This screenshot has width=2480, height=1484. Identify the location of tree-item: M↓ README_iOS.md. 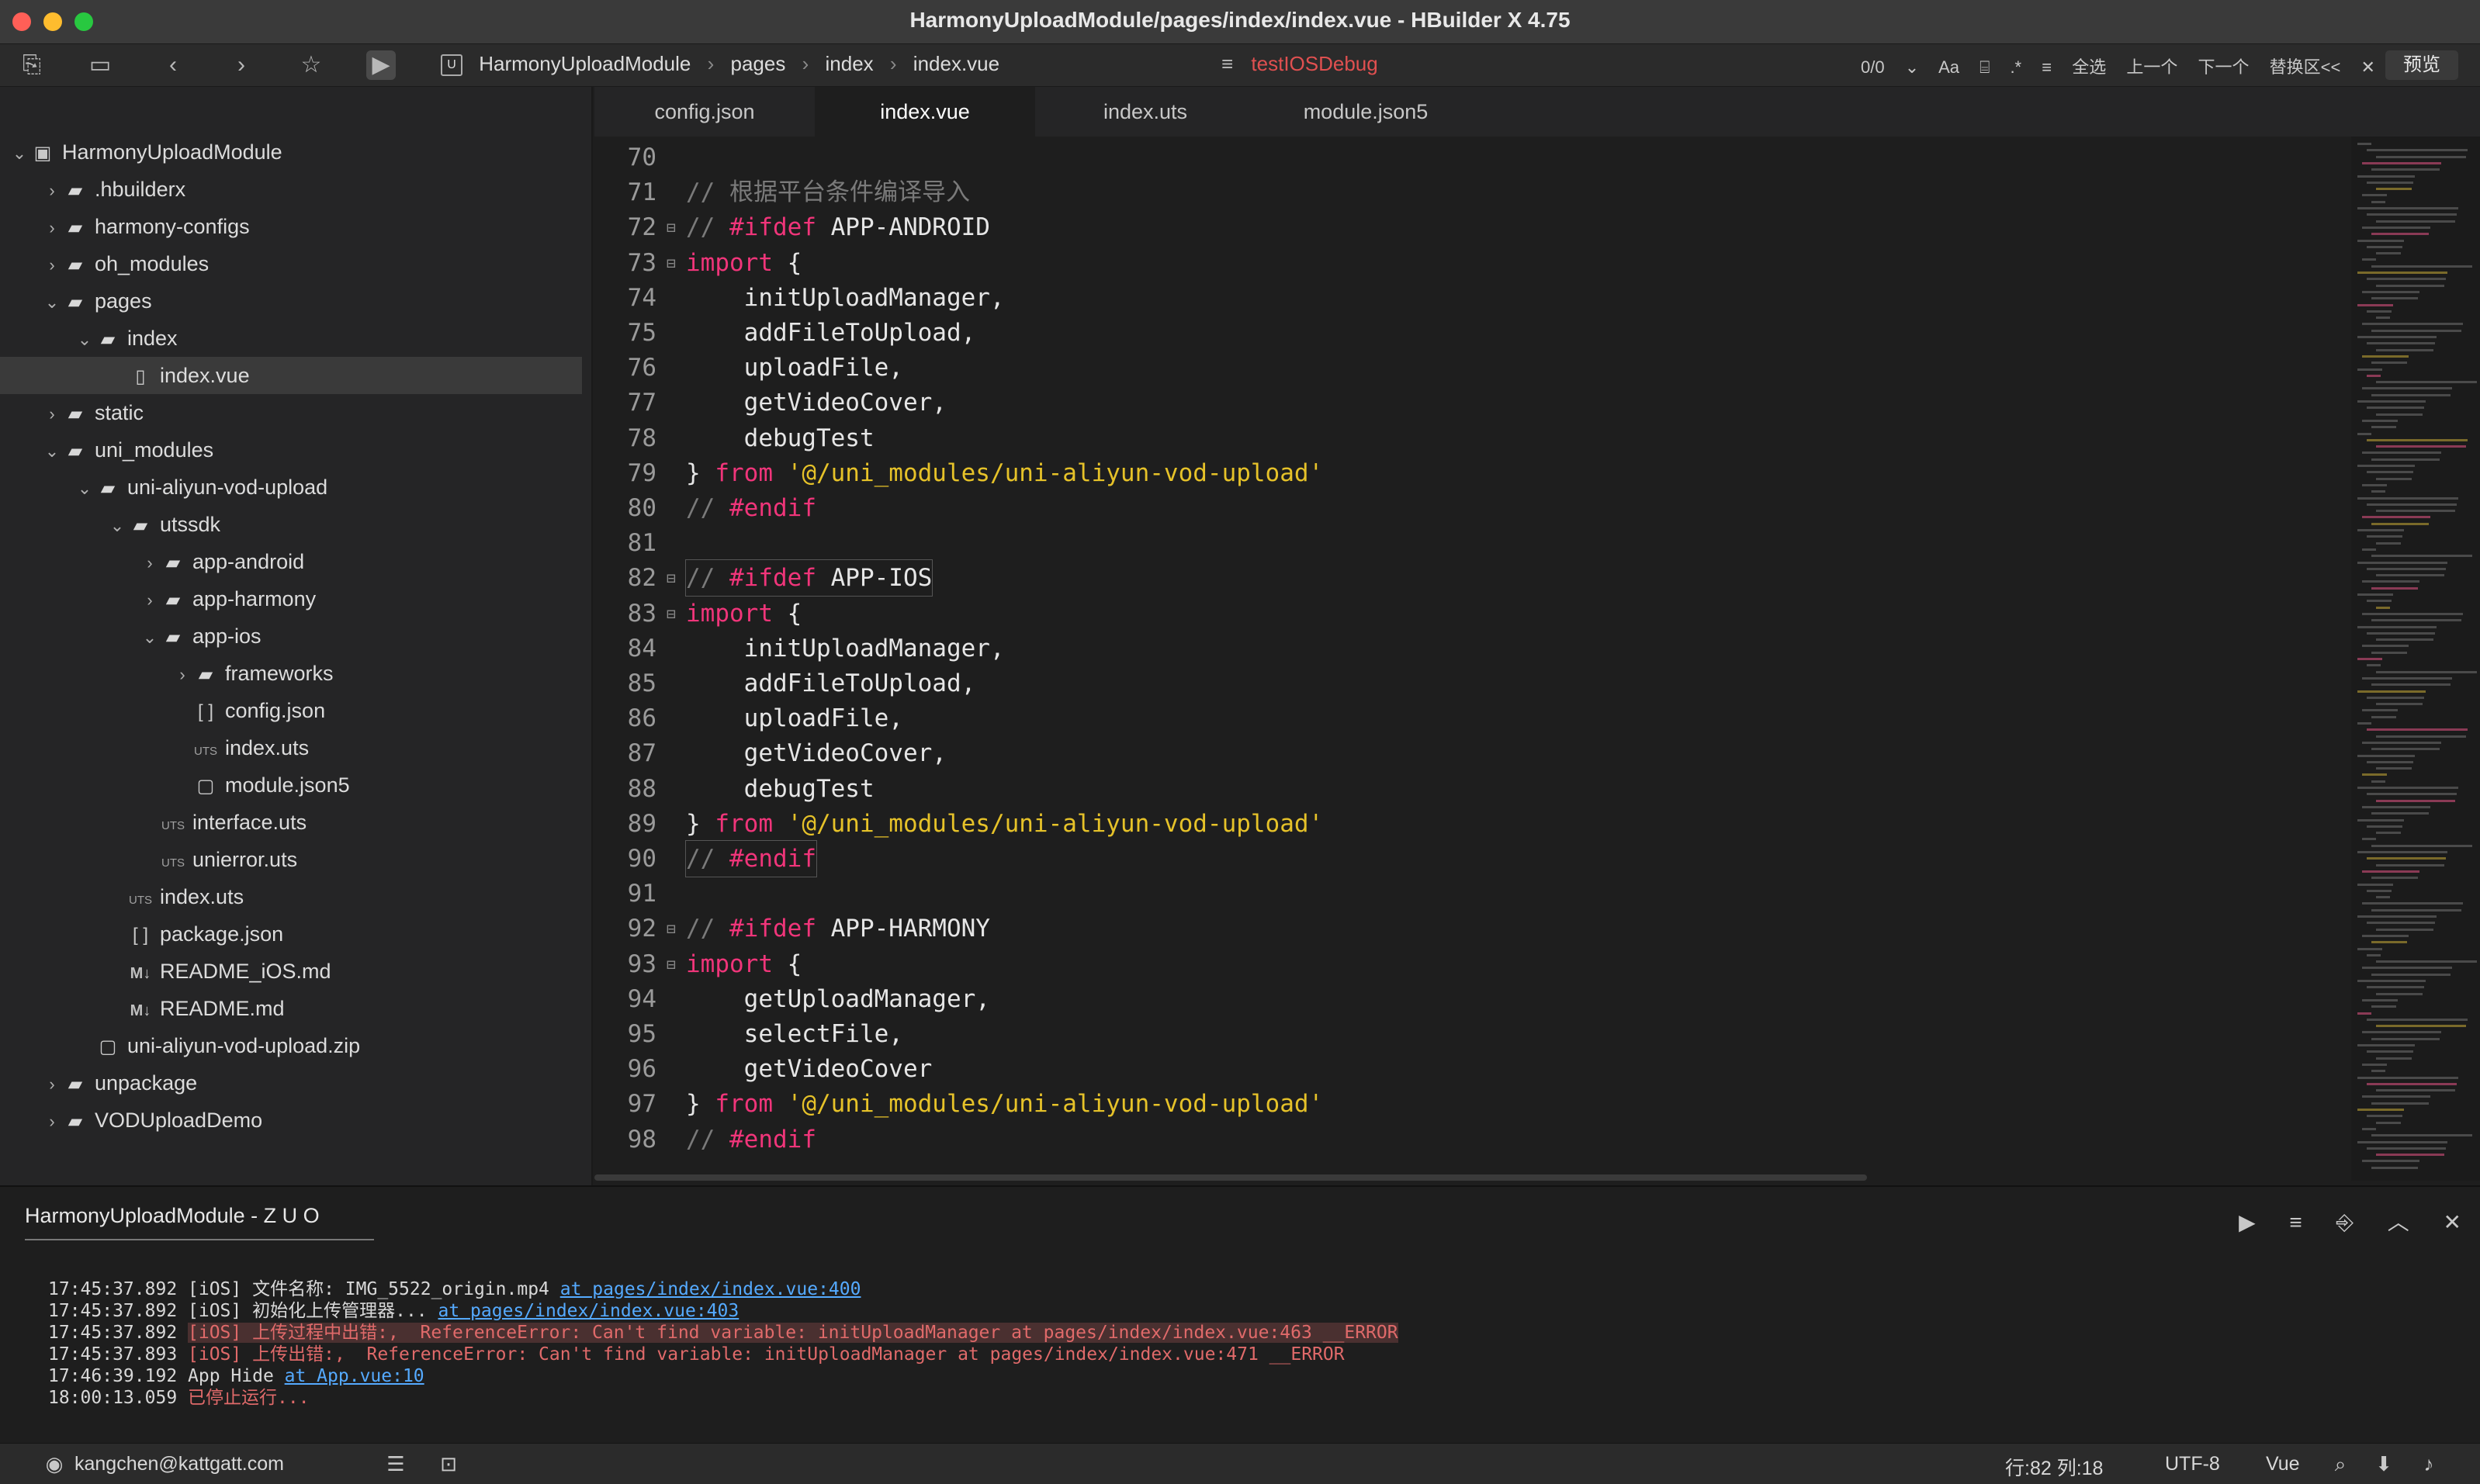
(291, 971).